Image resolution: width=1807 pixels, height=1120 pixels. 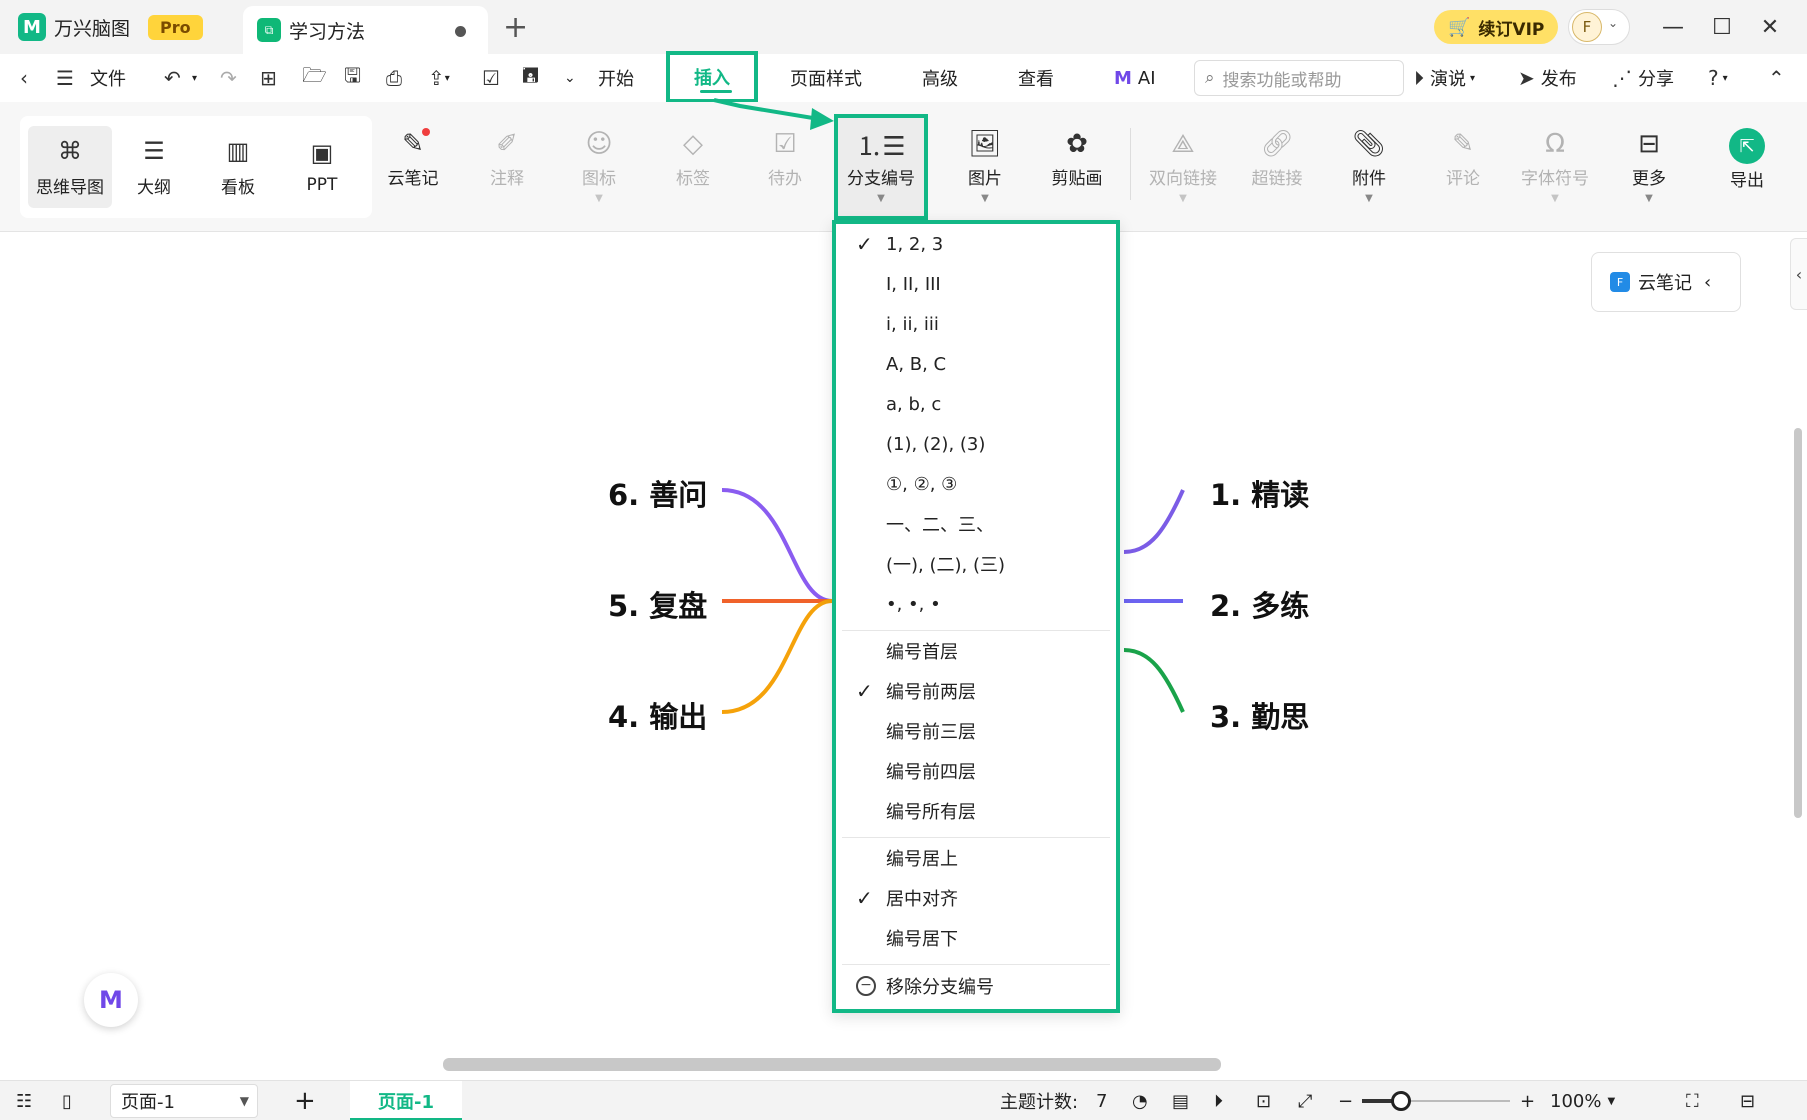 What do you see at coordinates (394, 78) in the screenshot?
I see `print-icon: ⎙` at bounding box center [394, 78].